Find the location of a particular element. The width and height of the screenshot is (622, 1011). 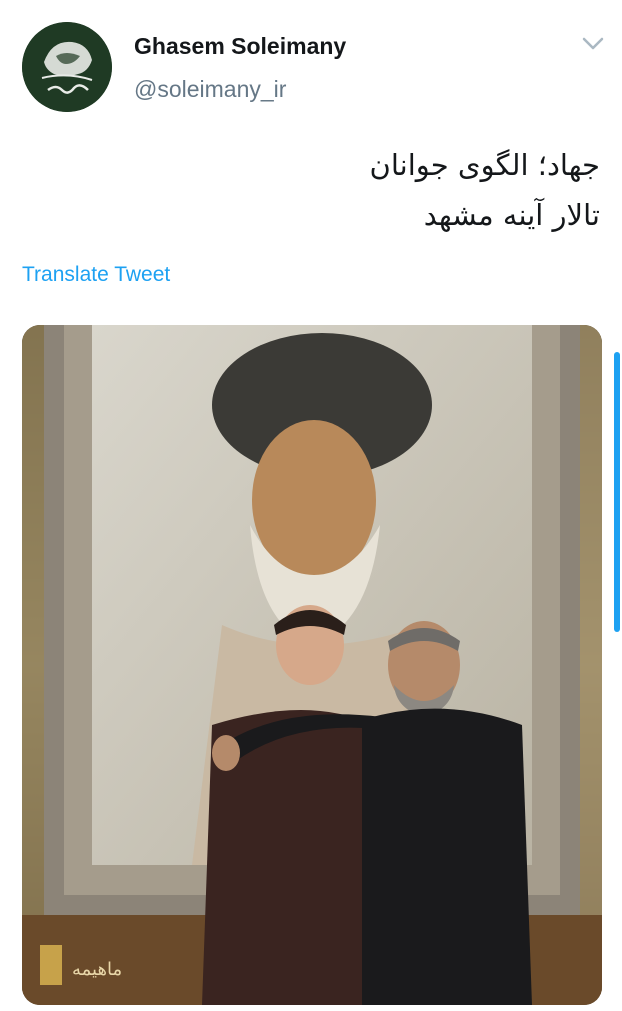

author-handle: @soleimany_ir is located at coordinates (210, 89).